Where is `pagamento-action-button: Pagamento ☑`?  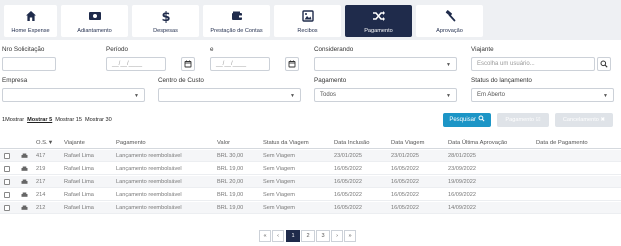 pagamento-action-button: Pagamento ☑ is located at coordinates (523, 120).